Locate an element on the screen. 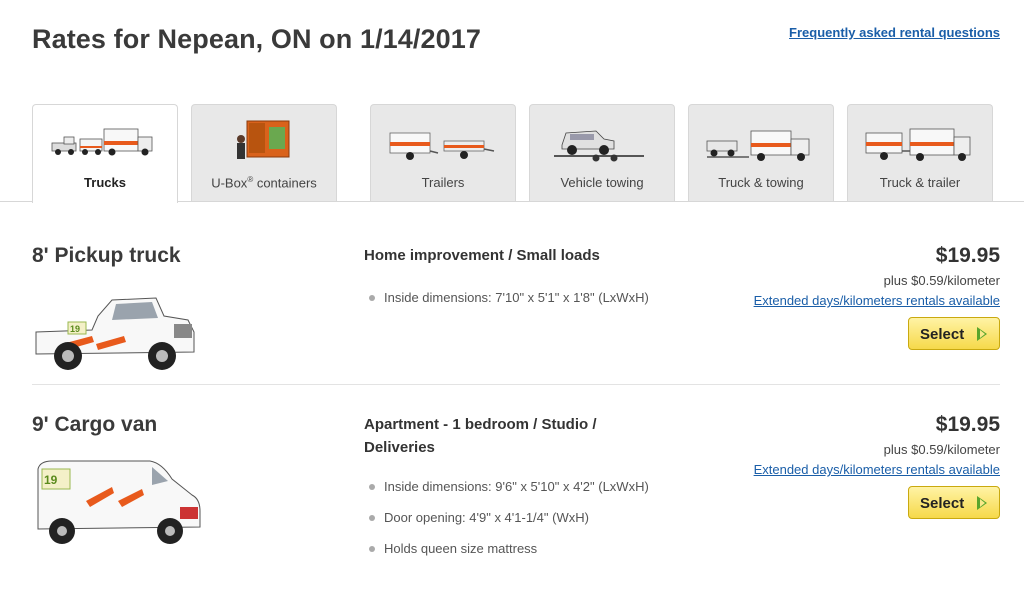 This screenshot has height=594, width=1024. trucks-icon is located at coordinates (102, 142).